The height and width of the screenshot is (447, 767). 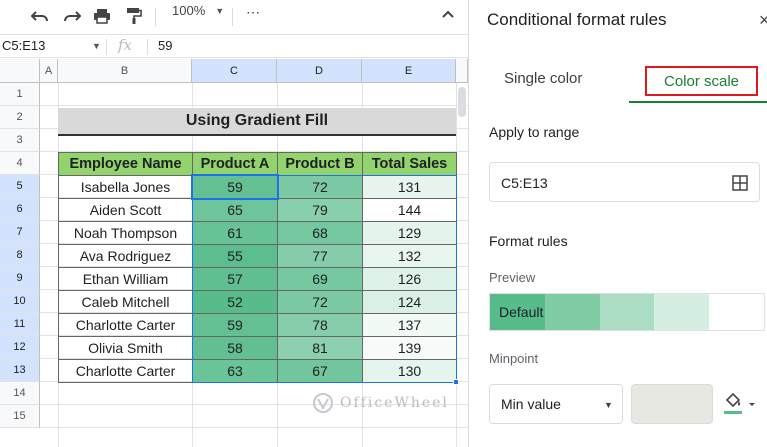 I want to click on watermark-text: OfficeWheel, so click(x=394, y=403).